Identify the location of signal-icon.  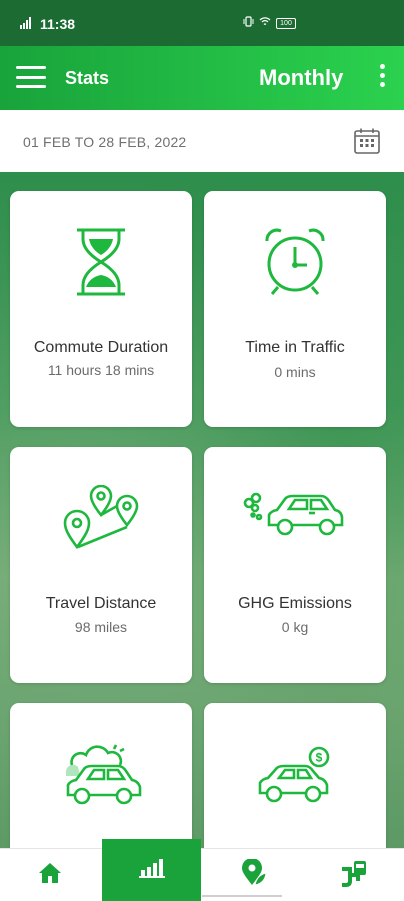
(27, 24).